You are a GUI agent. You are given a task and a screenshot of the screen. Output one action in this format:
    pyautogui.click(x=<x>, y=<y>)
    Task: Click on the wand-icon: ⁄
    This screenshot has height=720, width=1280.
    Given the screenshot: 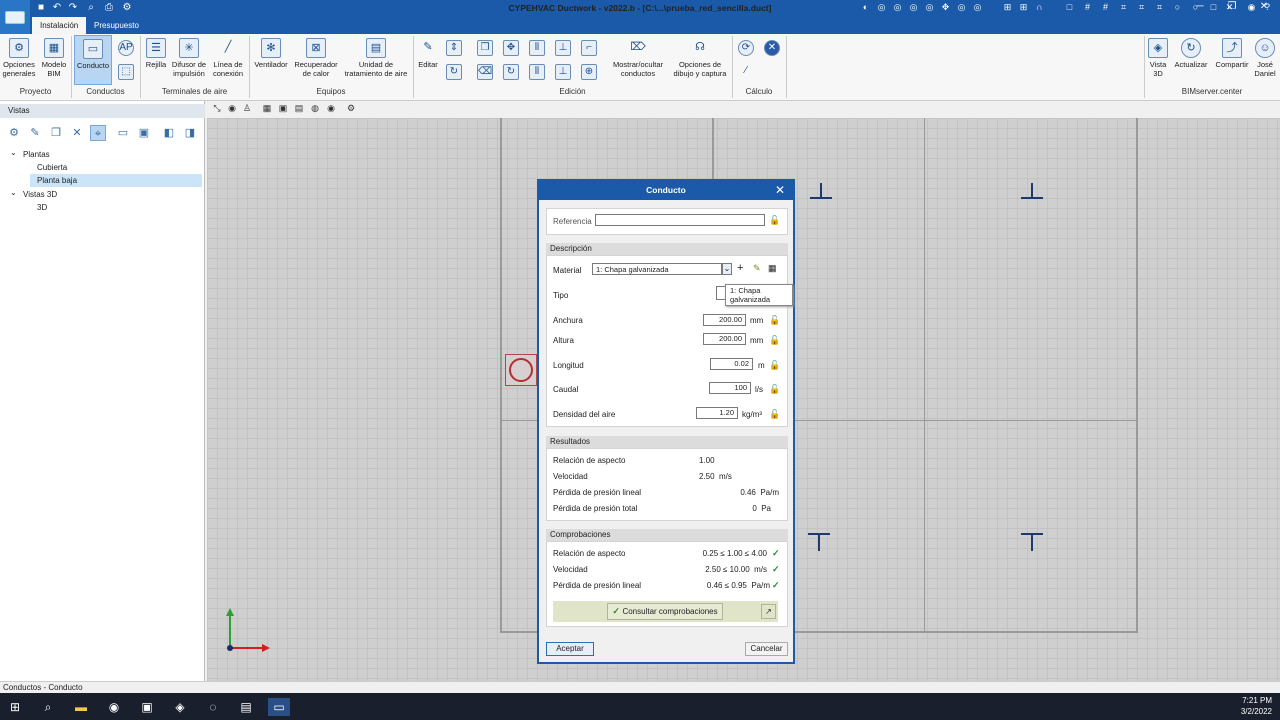 What is the action you would take?
    pyautogui.click(x=746, y=72)
    